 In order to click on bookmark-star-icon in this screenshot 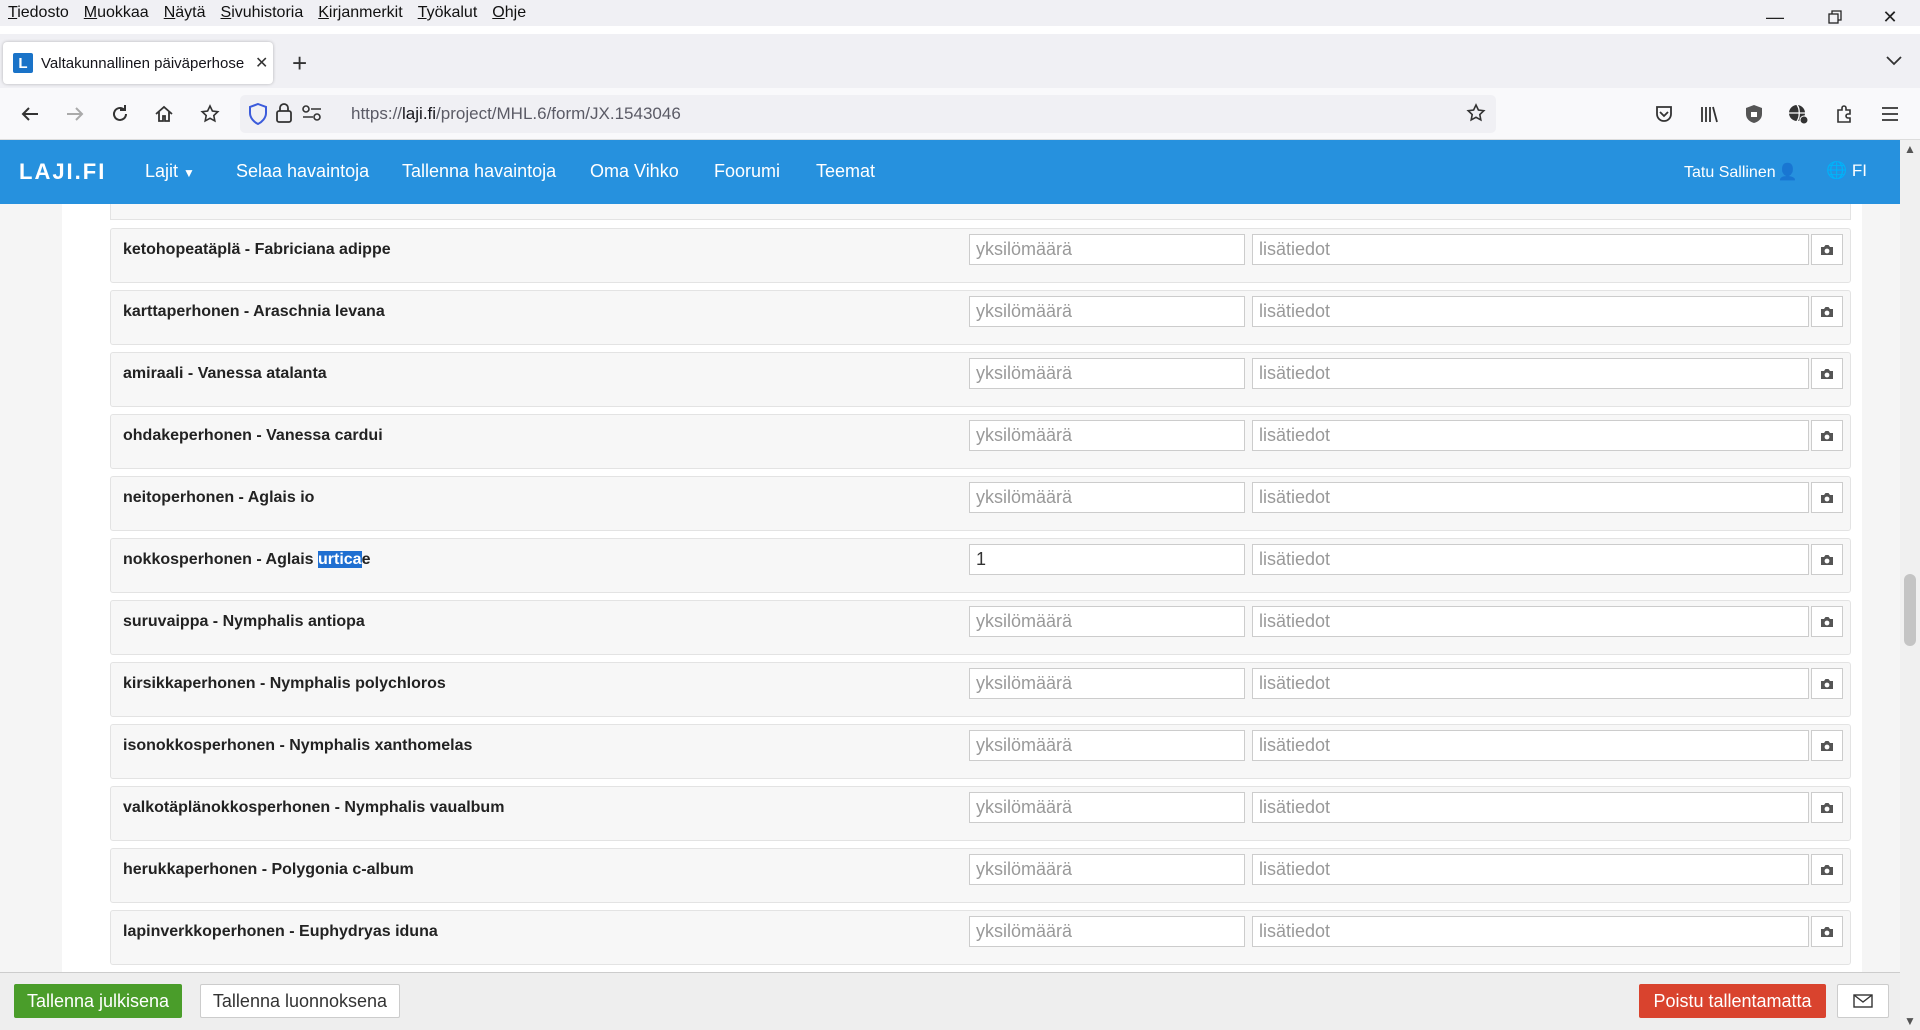, I will do `click(210, 114)`.